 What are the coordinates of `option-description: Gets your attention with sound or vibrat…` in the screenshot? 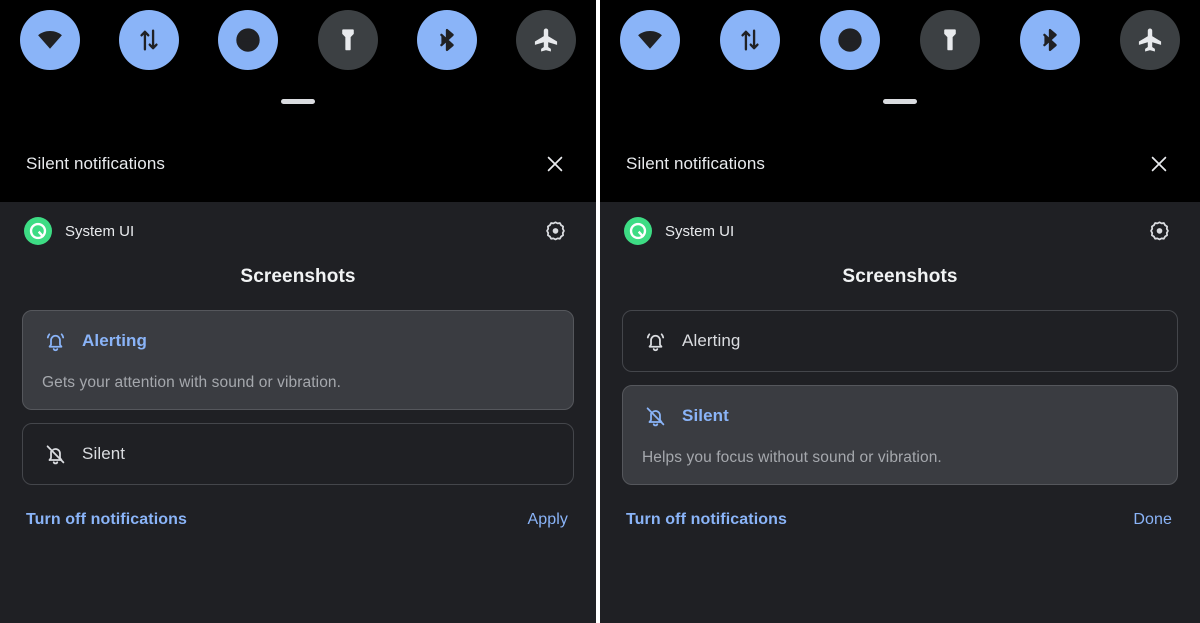 It's located at (192, 382).